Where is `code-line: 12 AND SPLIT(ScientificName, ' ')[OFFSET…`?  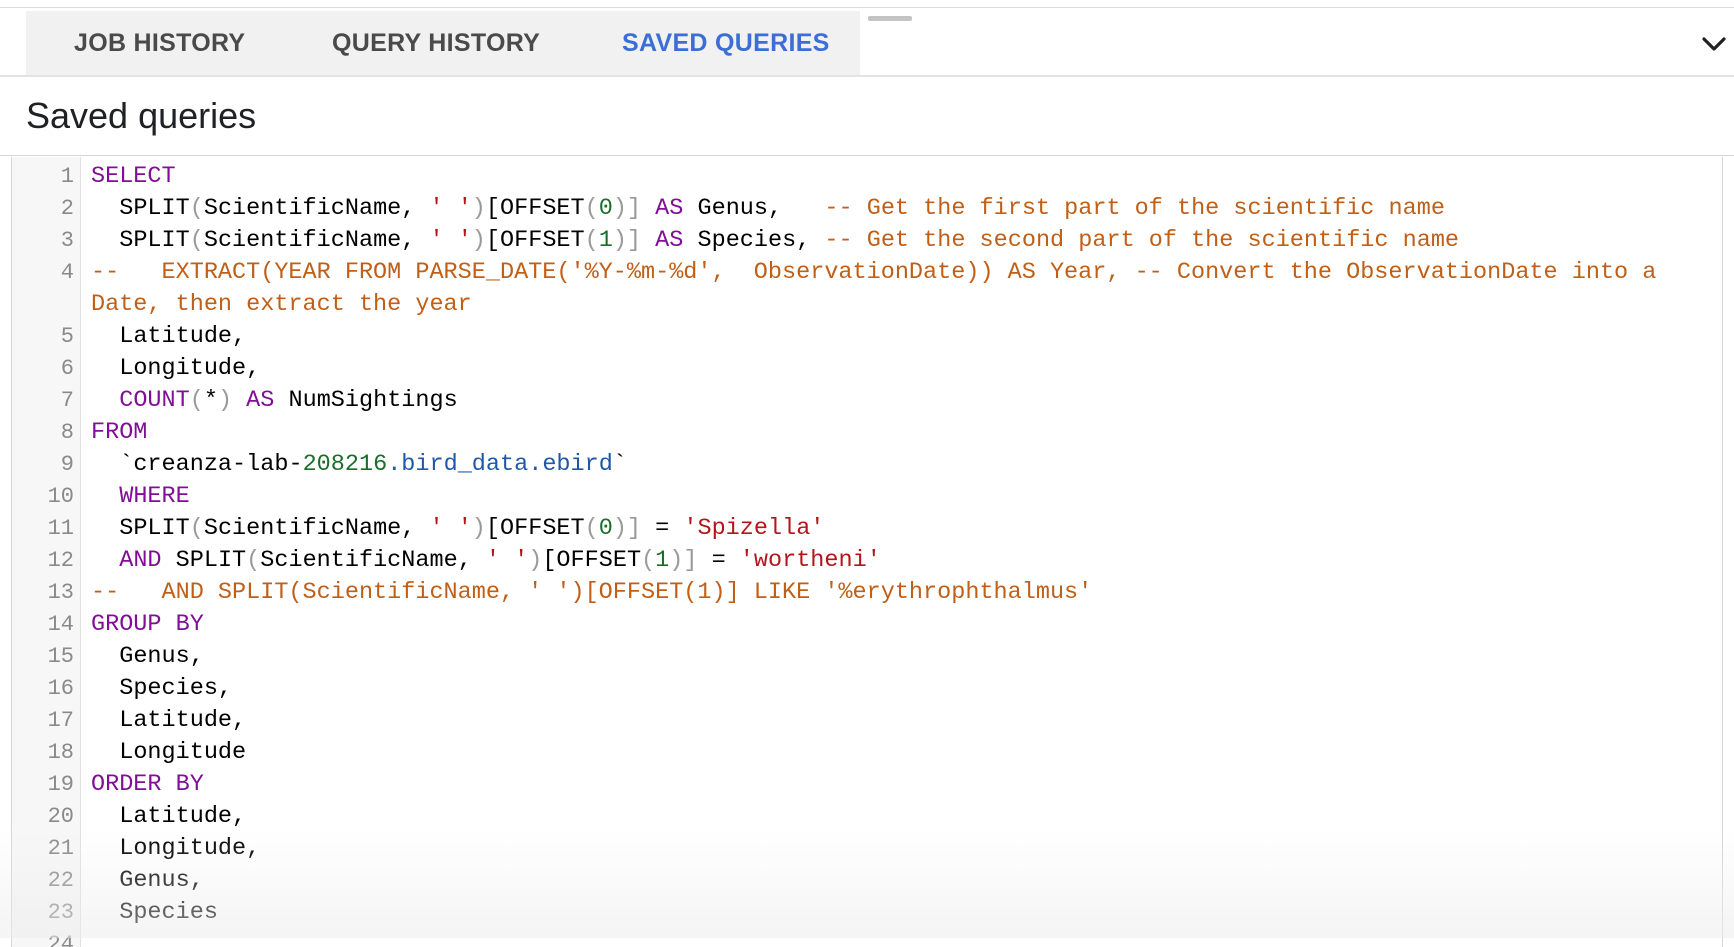
code-line: 12 AND SPLIT(ScientificName, ' ')[OFFSET… is located at coordinates (867, 561).